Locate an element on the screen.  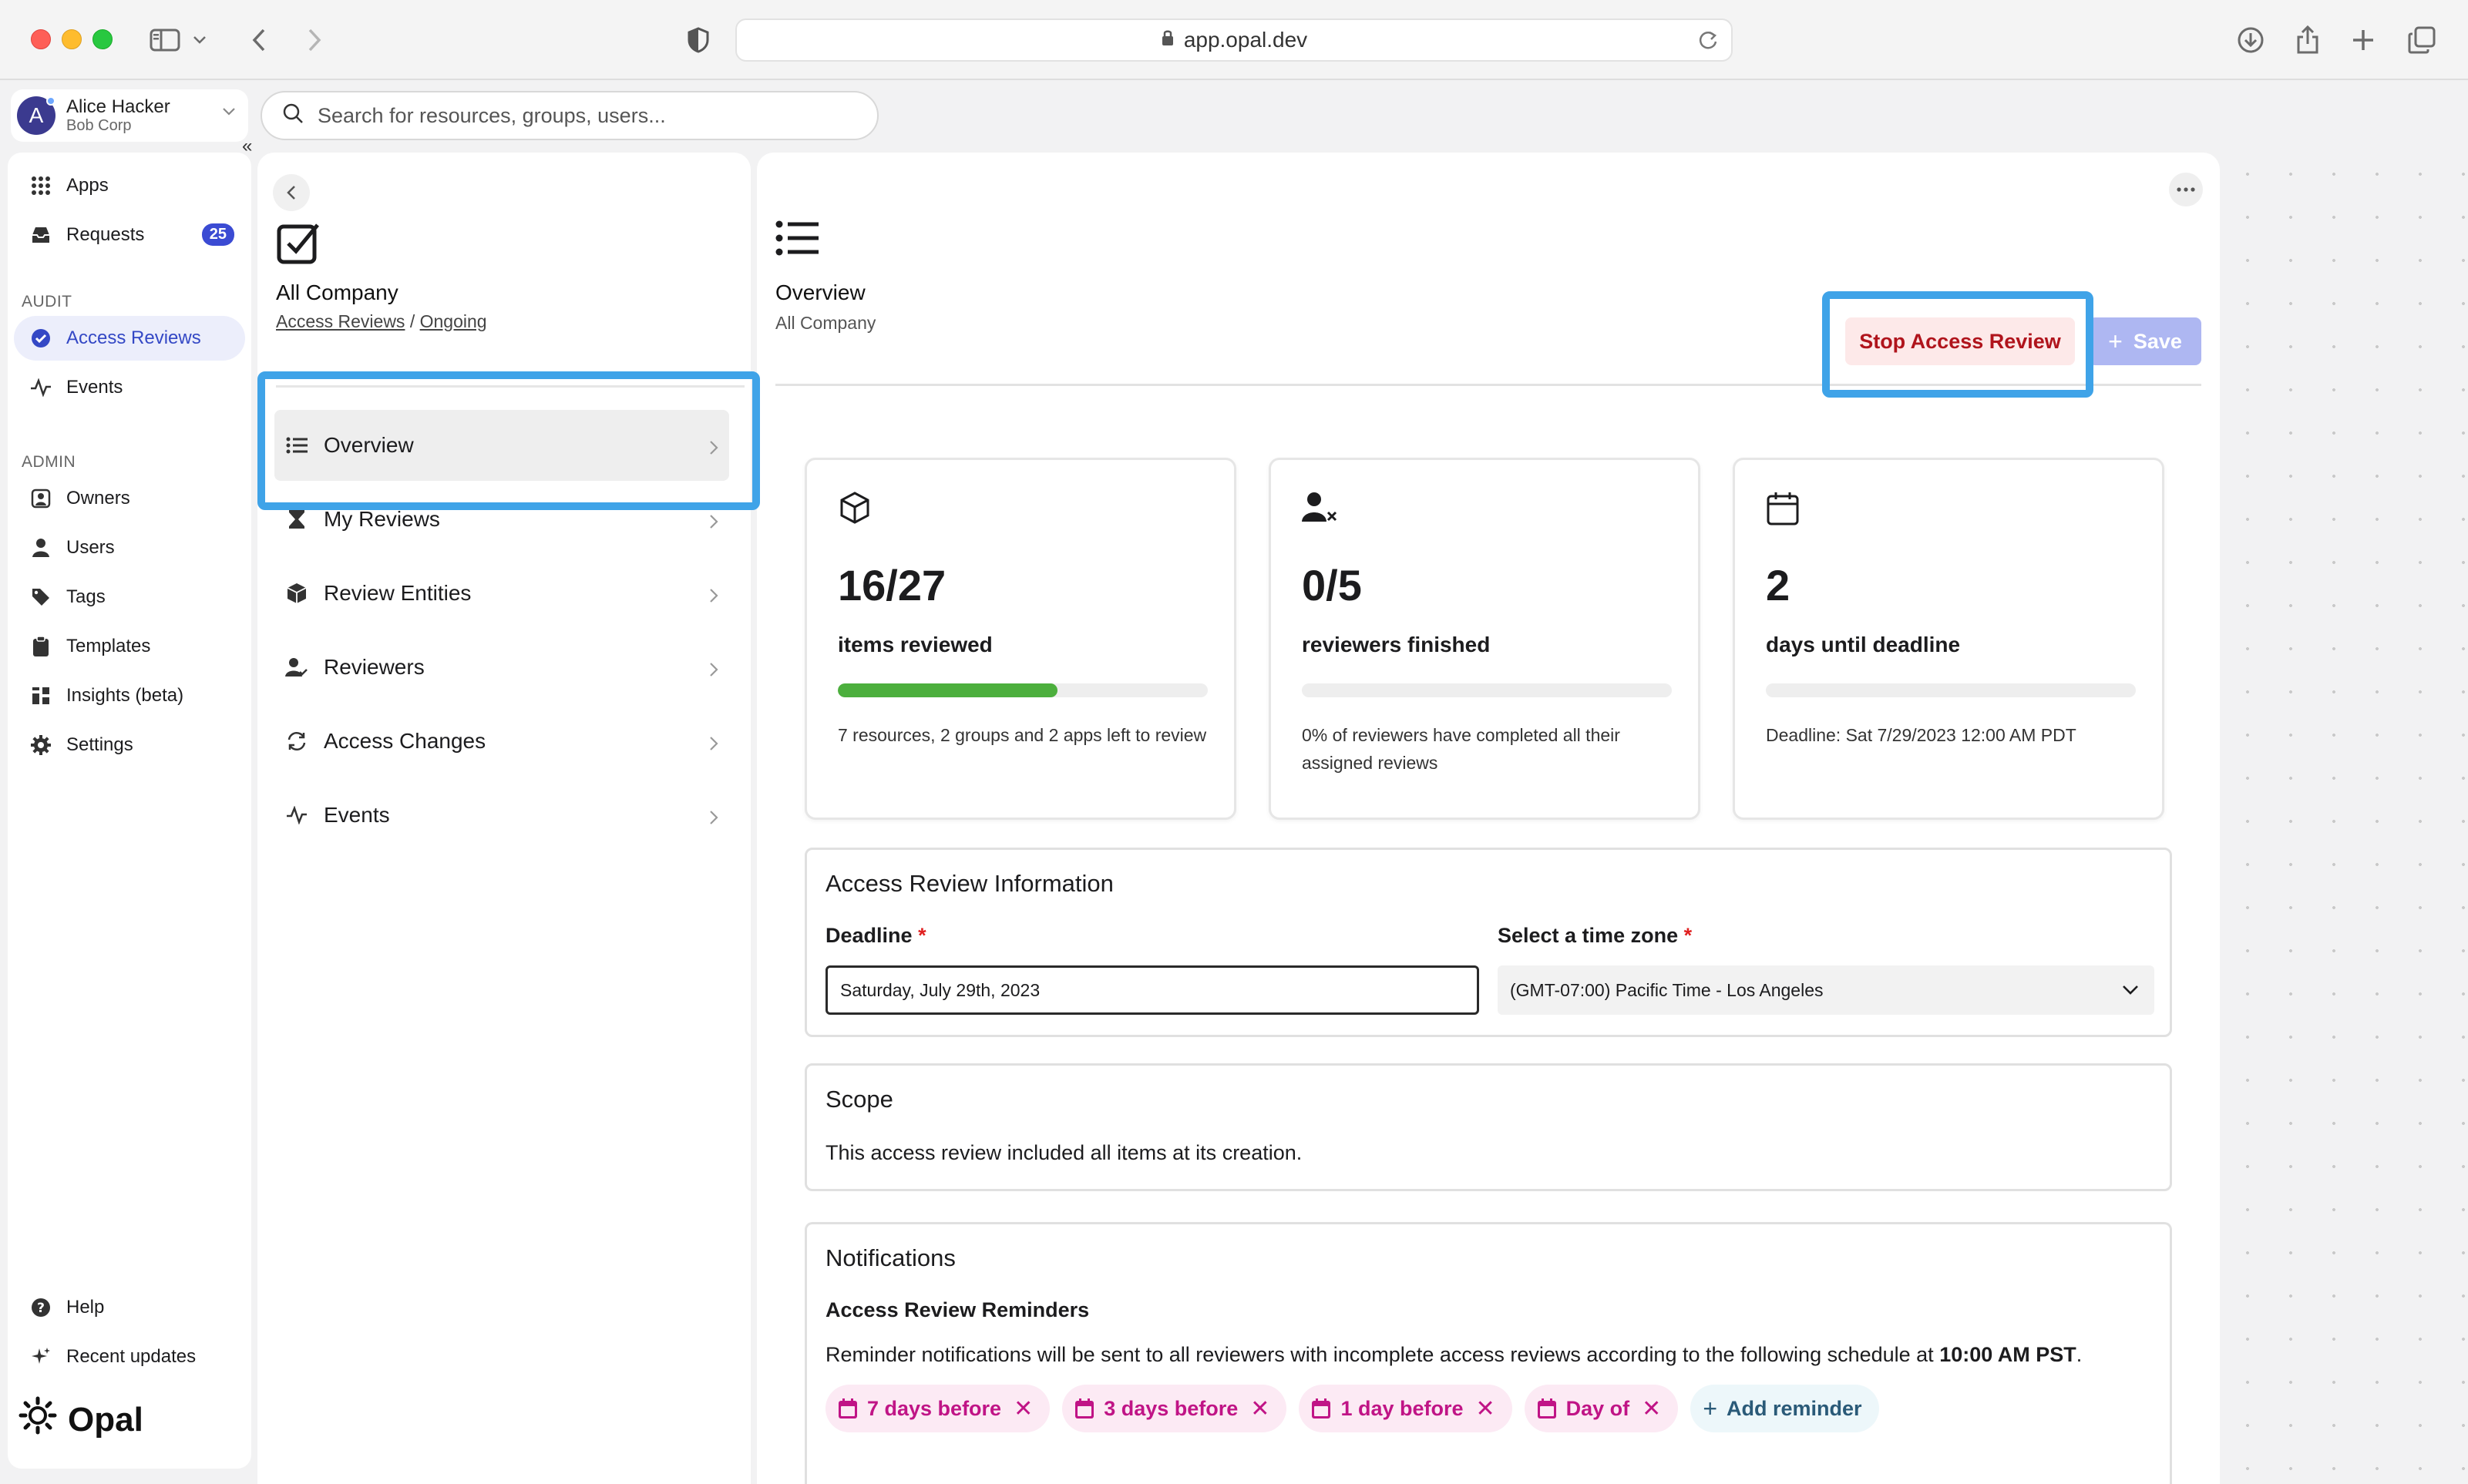
stat-label: reviewers finished is located at coordinates (1396, 644).